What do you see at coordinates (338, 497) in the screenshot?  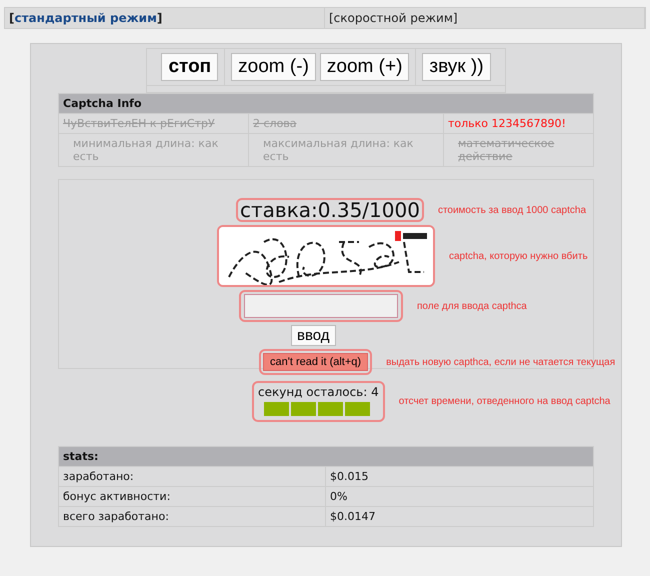 I see `table-cell-text: 0%` at bounding box center [338, 497].